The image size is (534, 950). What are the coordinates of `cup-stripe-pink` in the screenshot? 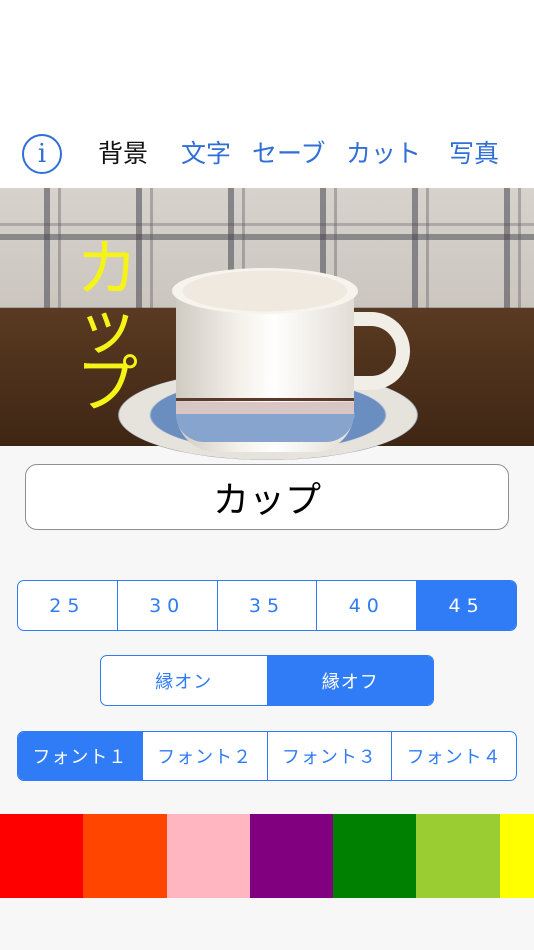 It's located at (265, 408).